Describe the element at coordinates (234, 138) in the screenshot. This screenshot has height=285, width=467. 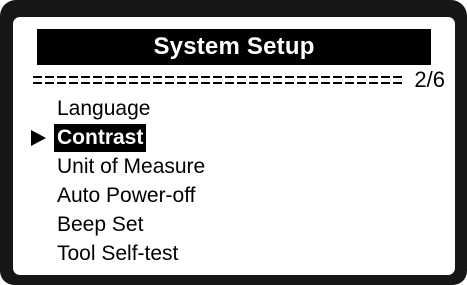
I see `menu-item-contrast: Contrast` at that location.